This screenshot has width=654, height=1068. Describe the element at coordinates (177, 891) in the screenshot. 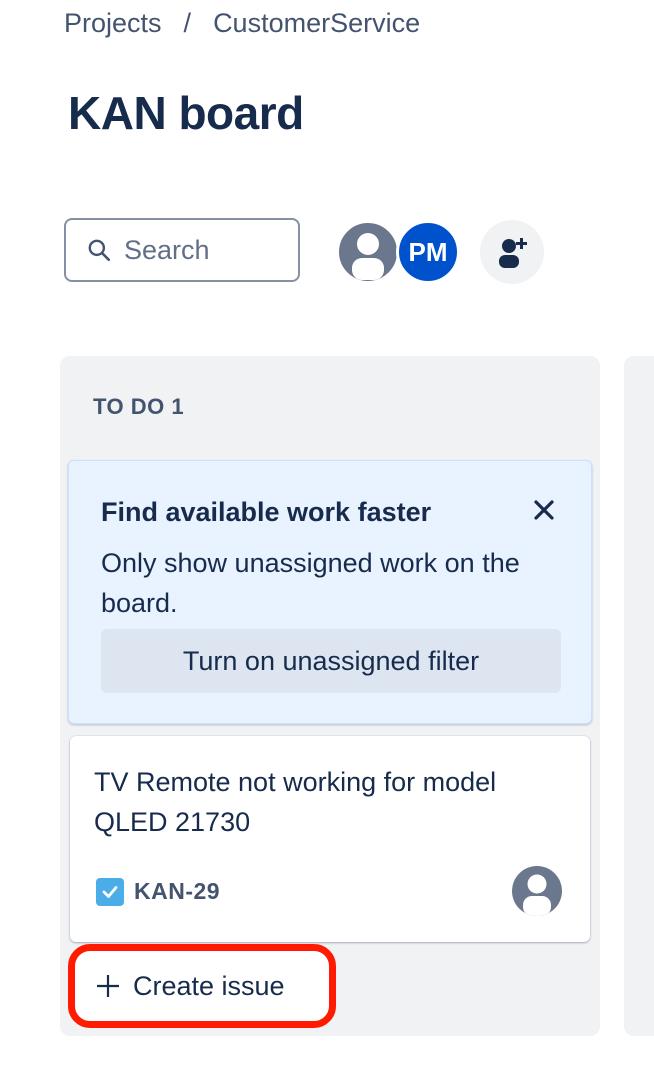

I see `issue-key: KAN-29` at that location.